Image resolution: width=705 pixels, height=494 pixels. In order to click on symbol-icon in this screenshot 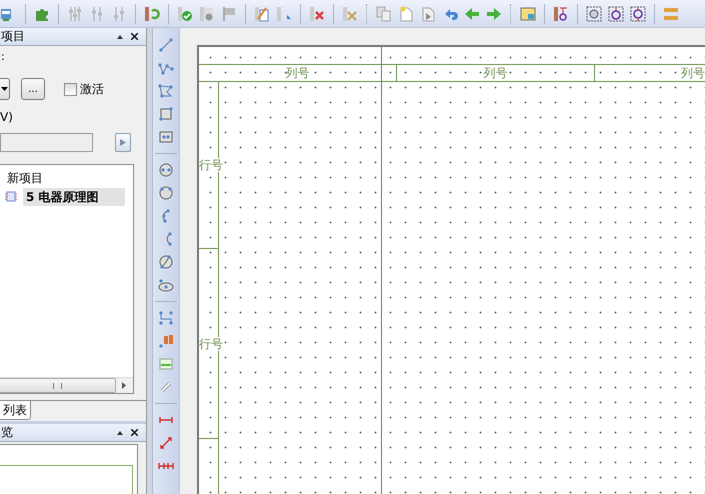, I will do `click(561, 14)`.